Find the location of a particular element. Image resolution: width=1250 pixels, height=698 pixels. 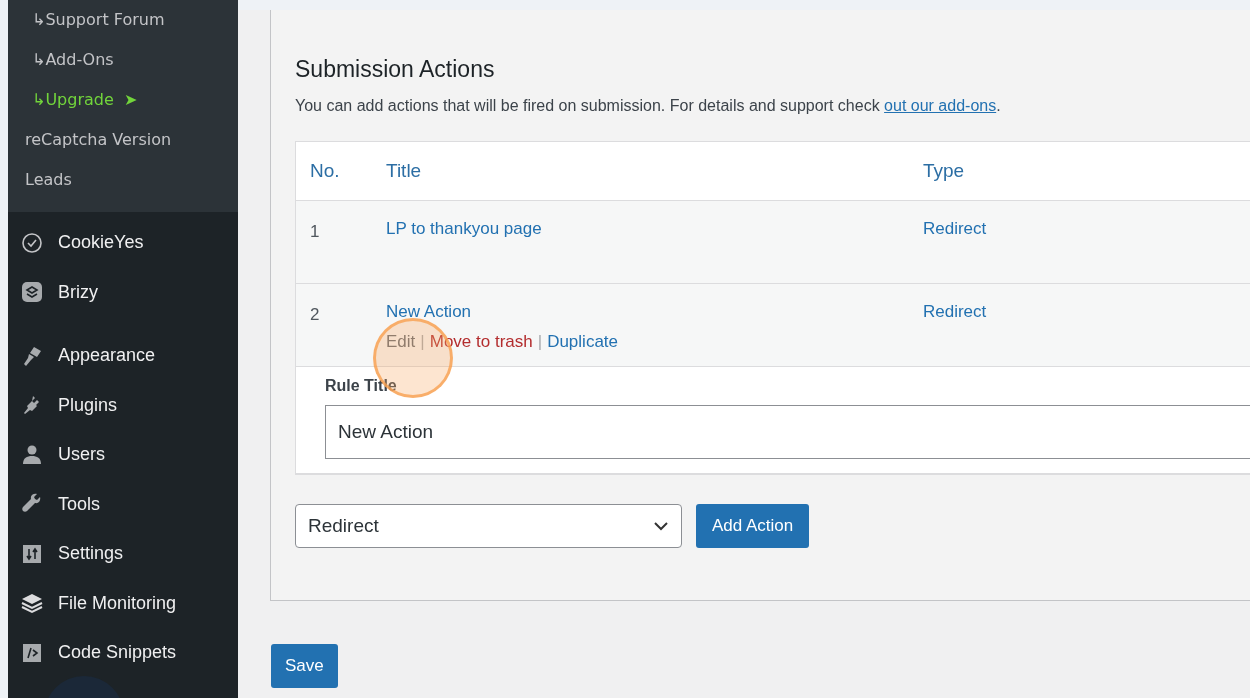

description-text: You can add actions that will be fired on submission. For details and support check is located at coordinates (587, 105).